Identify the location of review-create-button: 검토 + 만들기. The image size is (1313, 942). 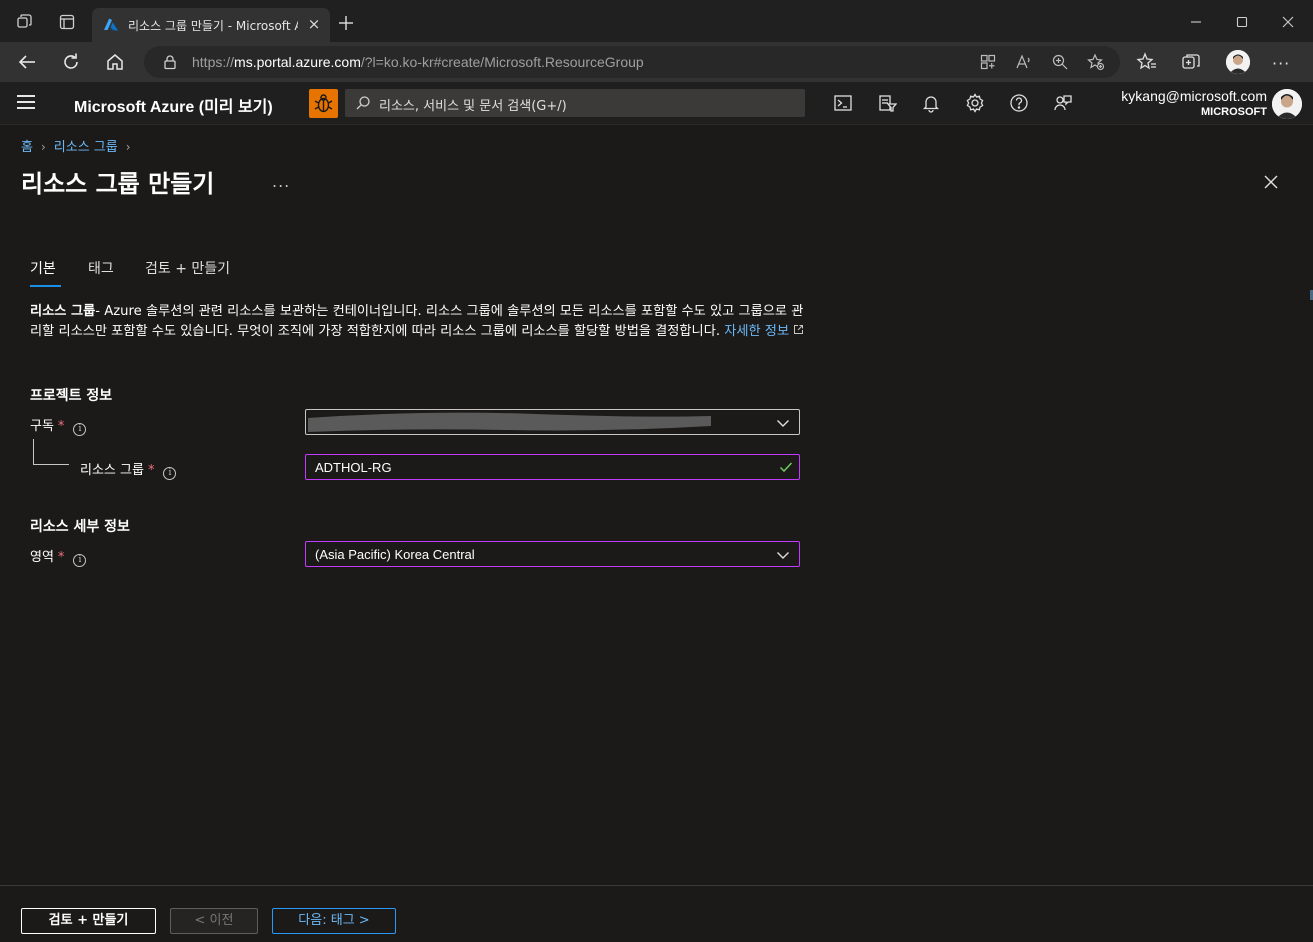
(88, 921).